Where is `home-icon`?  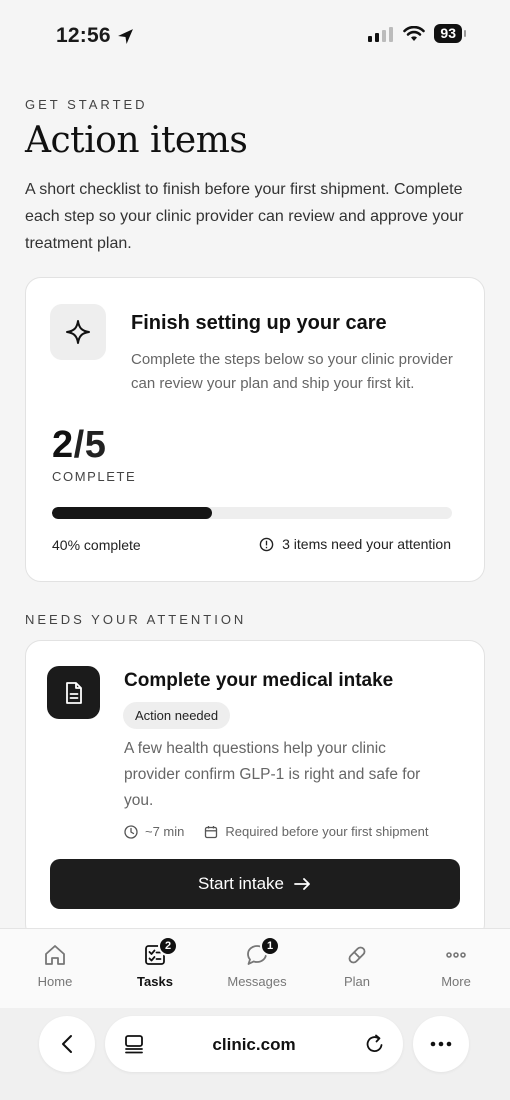
home-icon is located at coordinates (55, 955).